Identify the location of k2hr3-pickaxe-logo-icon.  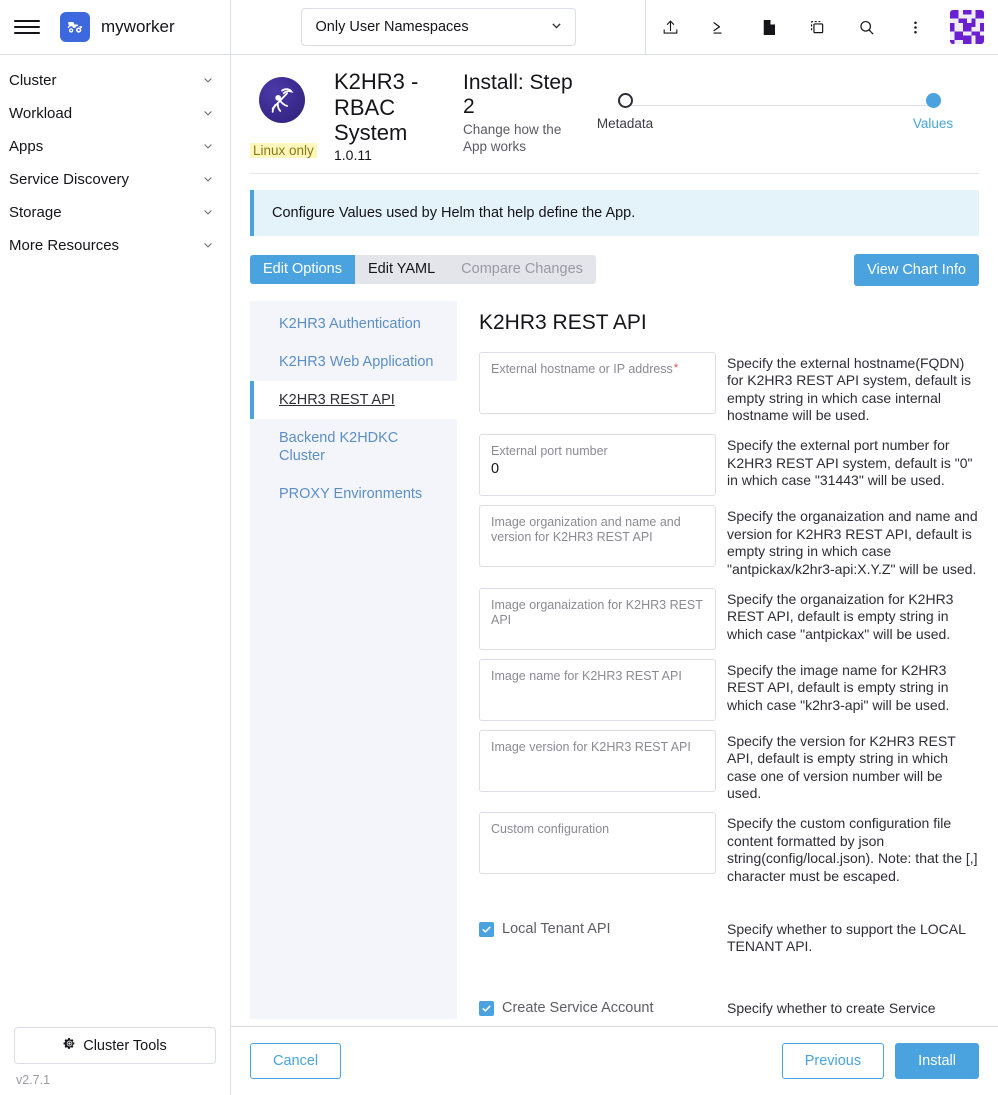
(282, 100).